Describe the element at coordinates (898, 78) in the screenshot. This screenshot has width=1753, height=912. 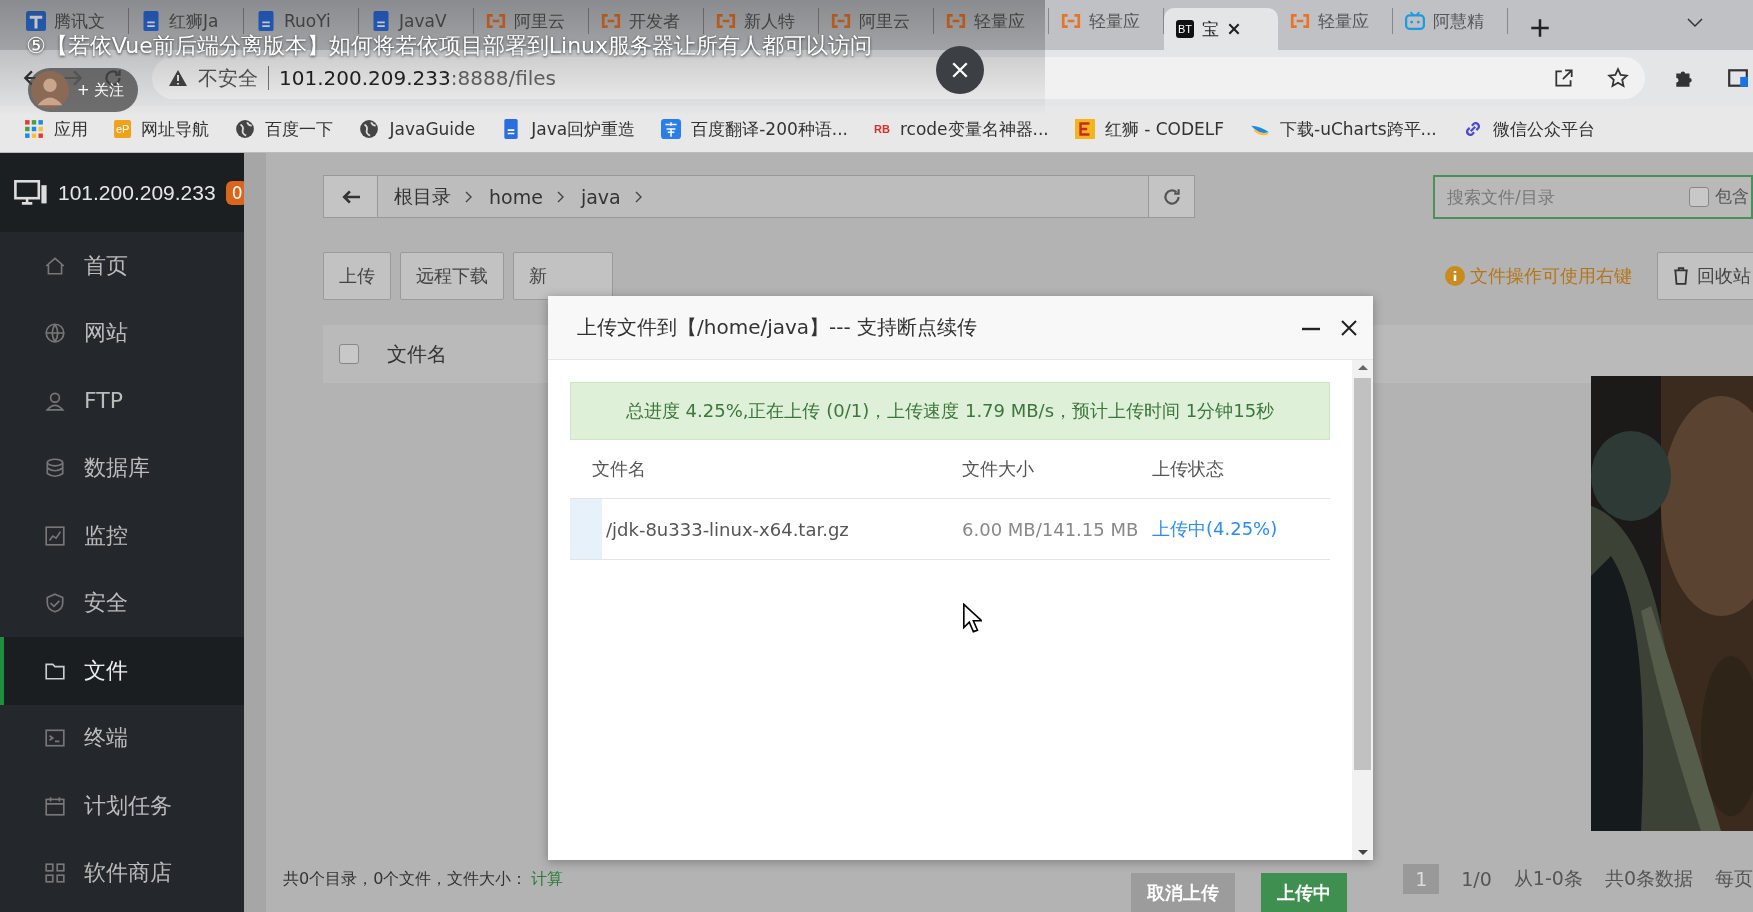
I see `address-bar: 不安全 101.200.209.233:8888/files` at that location.